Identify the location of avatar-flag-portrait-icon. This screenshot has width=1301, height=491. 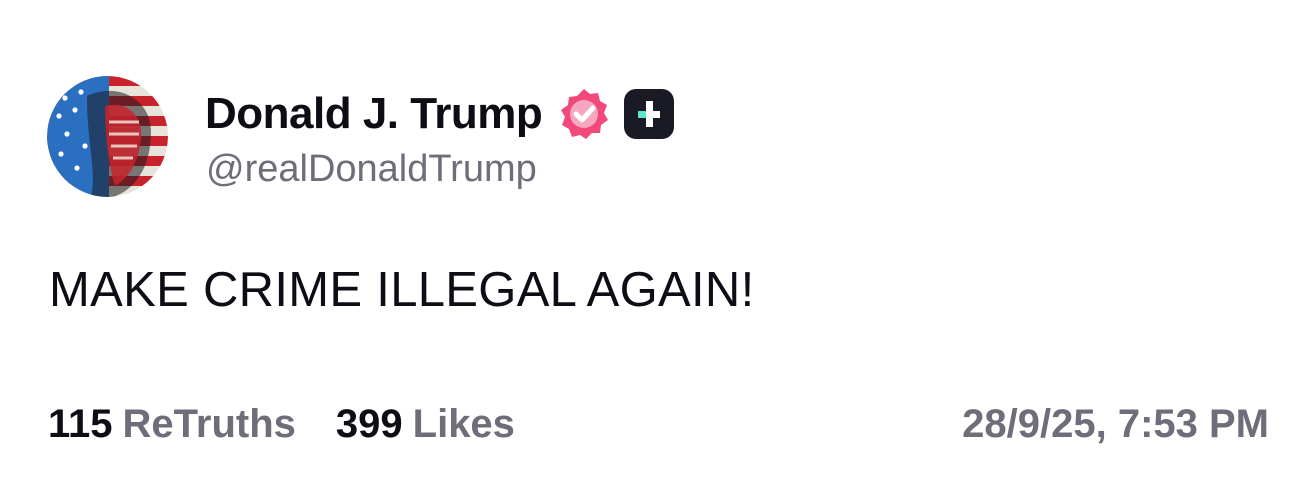
(107, 136).